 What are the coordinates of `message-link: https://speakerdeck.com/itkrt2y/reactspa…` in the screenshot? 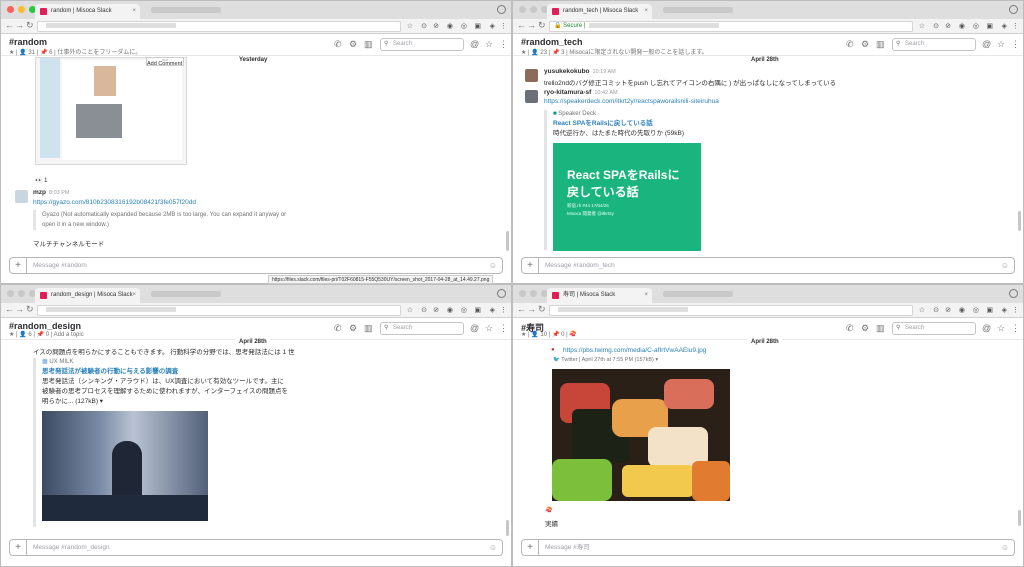 It's located at (631, 101).